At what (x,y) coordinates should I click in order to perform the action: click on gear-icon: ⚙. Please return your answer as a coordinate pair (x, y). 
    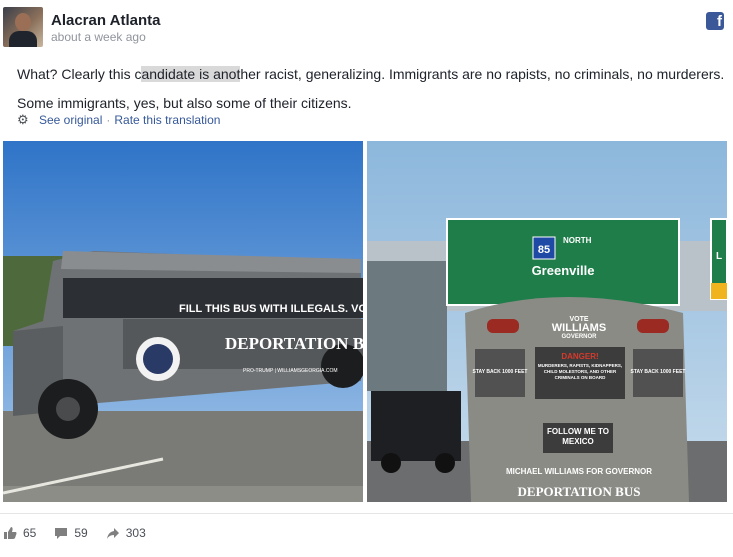
    Looking at the image, I should click on (23, 119).